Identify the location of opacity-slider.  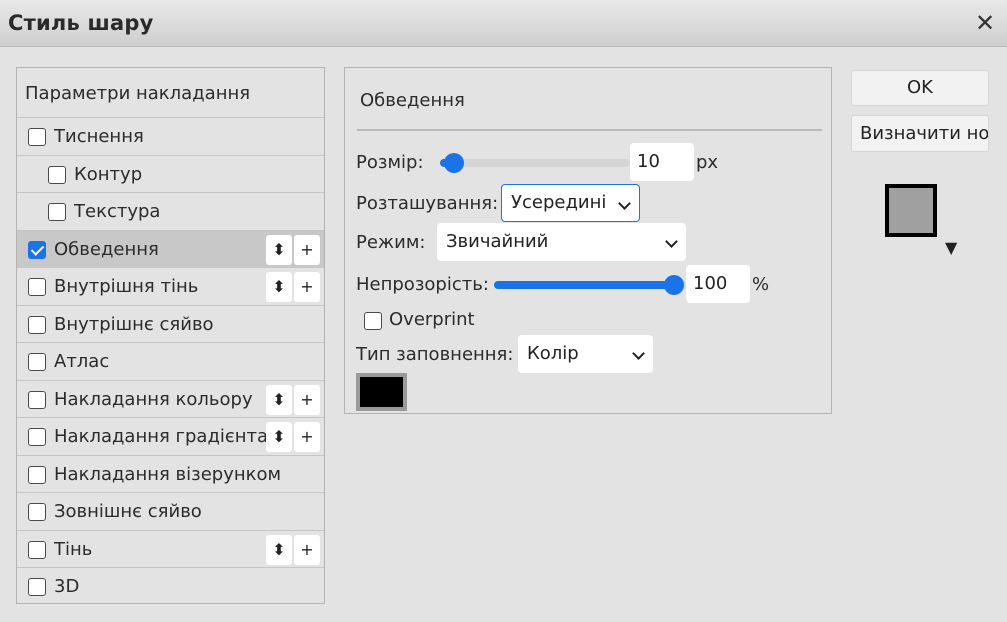
(590, 285).